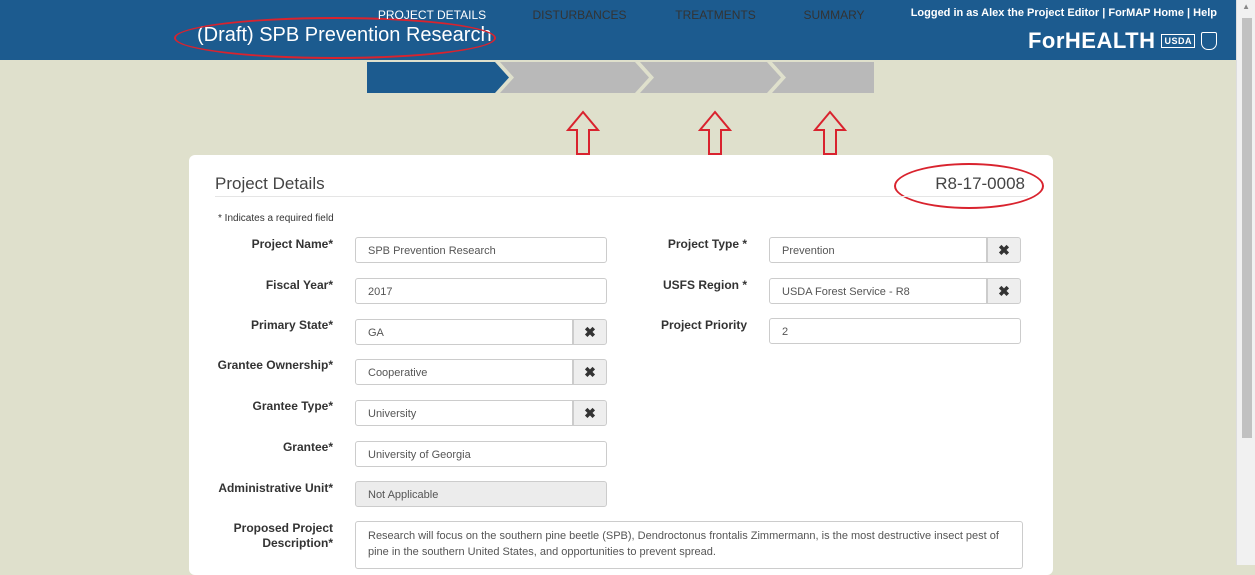 This screenshot has width=1255, height=575. What do you see at coordinates (481, 250) in the screenshot?
I see `project-name-input: SPB Prevention Research` at bounding box center [481, 250].